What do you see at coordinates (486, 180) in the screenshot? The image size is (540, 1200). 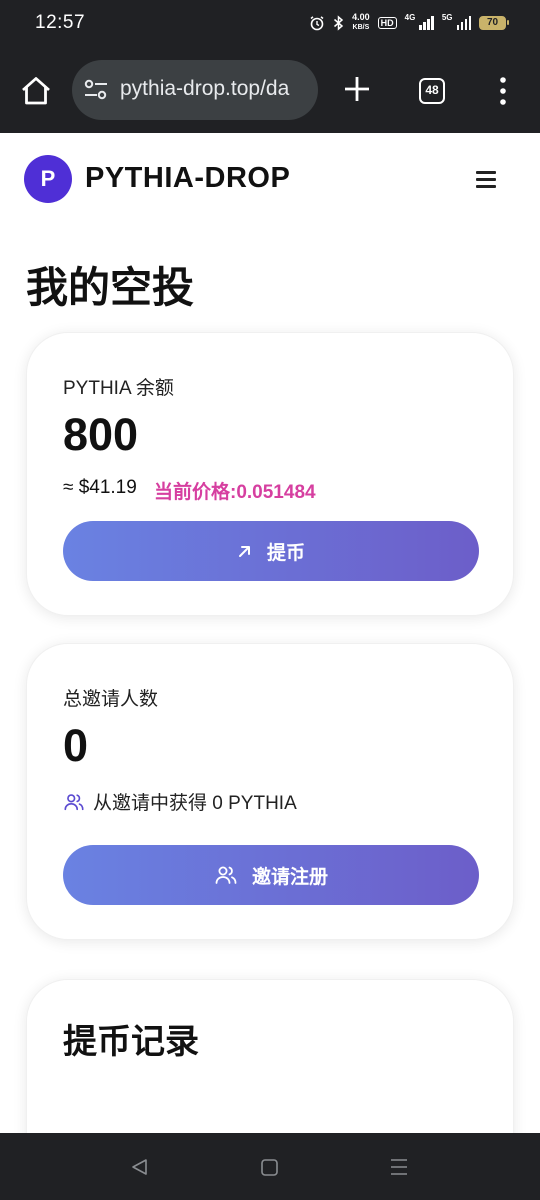 I see `hamburger-icon` at bounding box center [486, 180].